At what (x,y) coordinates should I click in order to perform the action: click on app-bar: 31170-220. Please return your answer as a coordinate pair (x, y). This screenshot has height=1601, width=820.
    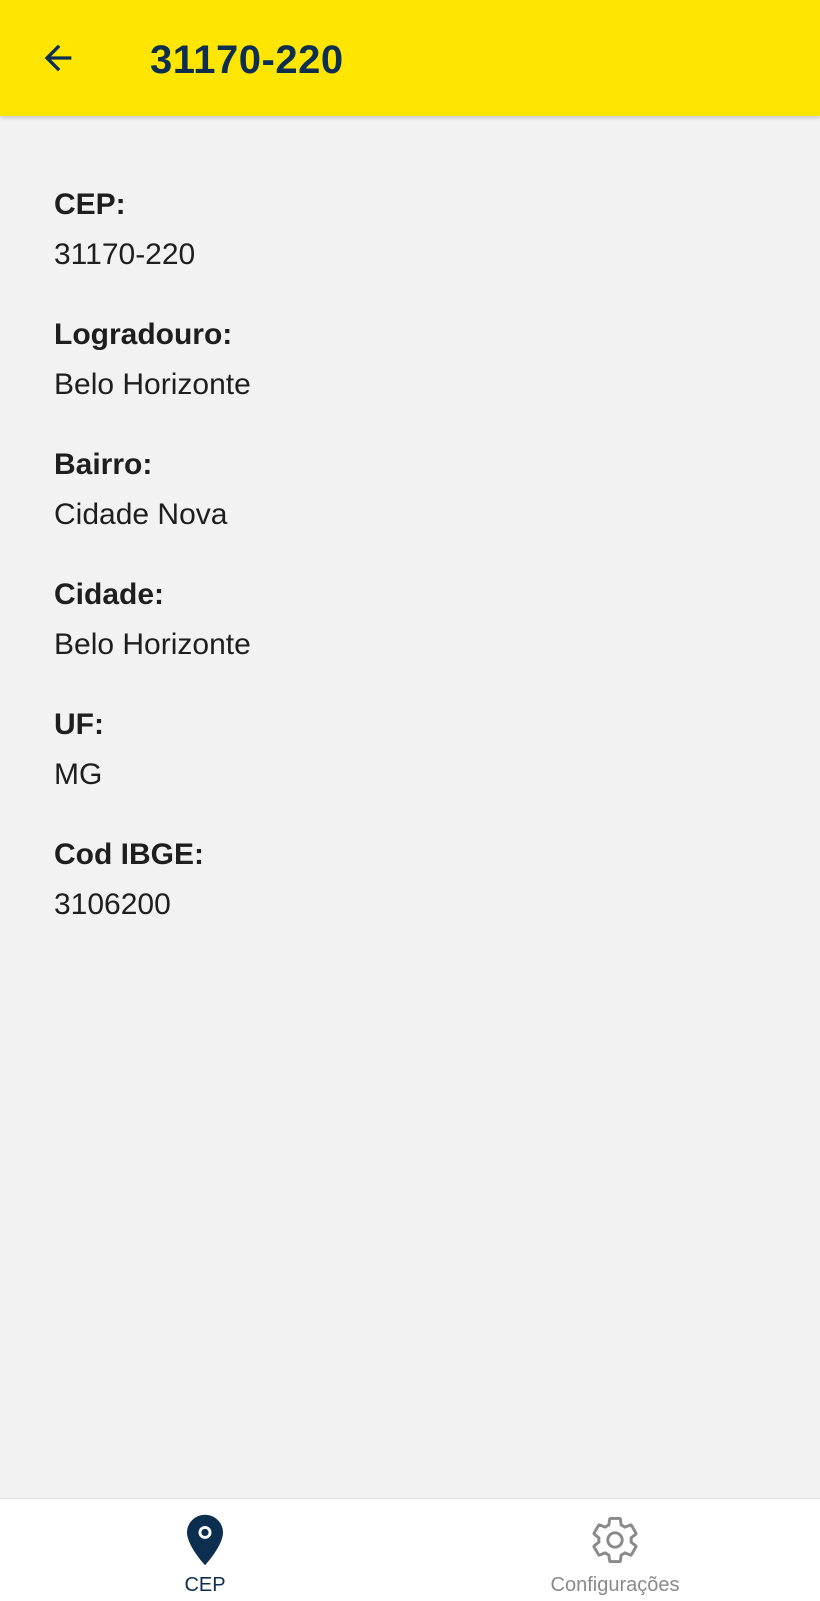
    Looking at the image, I should click on (410, 58).